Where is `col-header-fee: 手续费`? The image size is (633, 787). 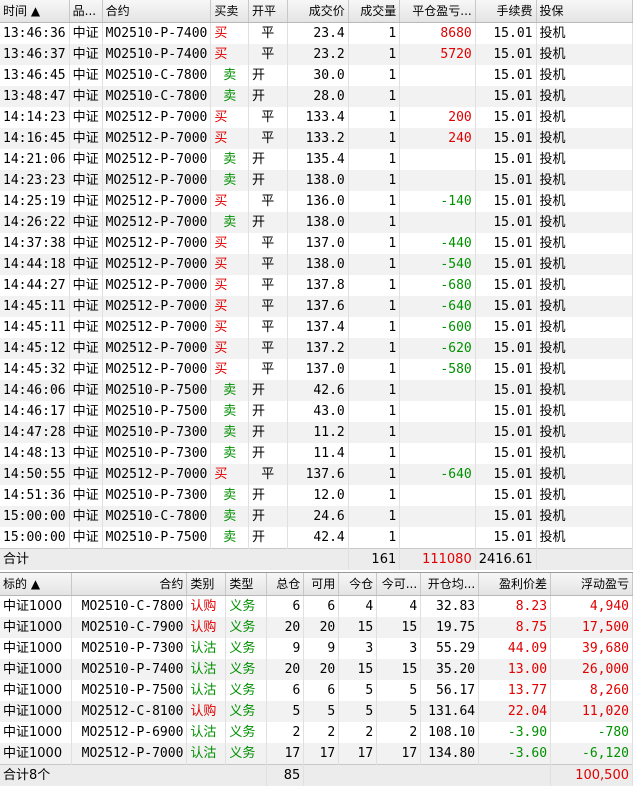
col-header-fee: 手续费 is located at coordinates (506, 11).